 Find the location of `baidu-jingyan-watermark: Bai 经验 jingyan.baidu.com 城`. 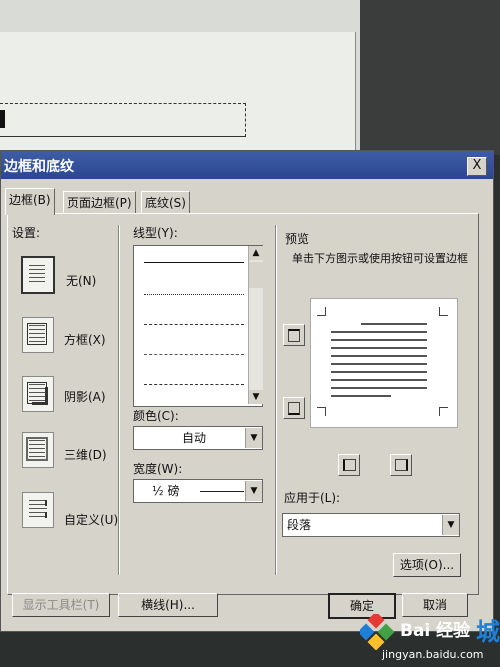

baidu-jingyan-watermark: Bai 经验 jingyan.baidu.com 城 is located at coordinates (430, 639).